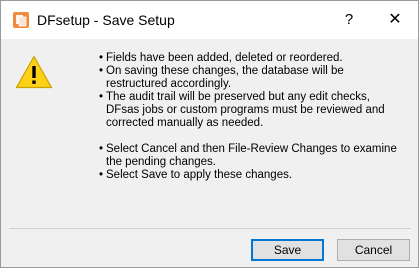 This screenshot has width=419, height=268. I want to click on save-button: Save, so click(287, 250).